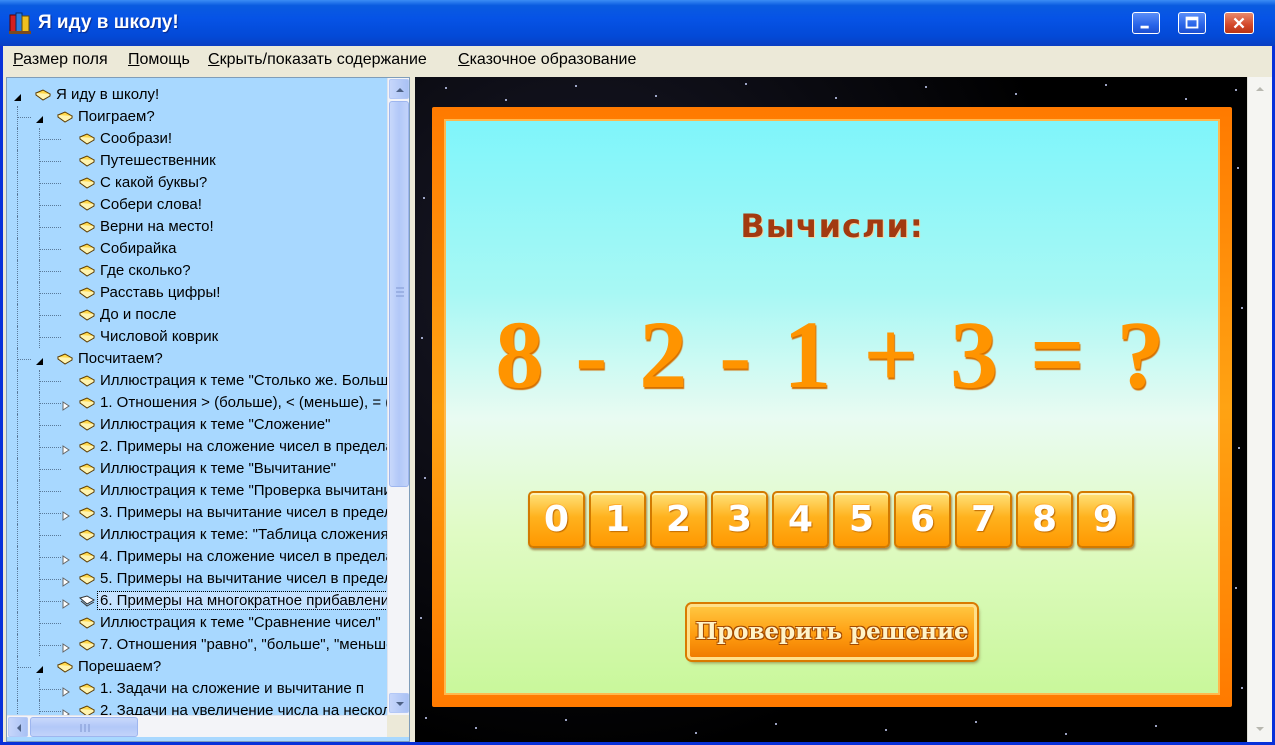  What do you see at coordinates (637, 23) in the screenshot?
I see `title-bar: Я иду в школу!` at bounding box center [637, 23].